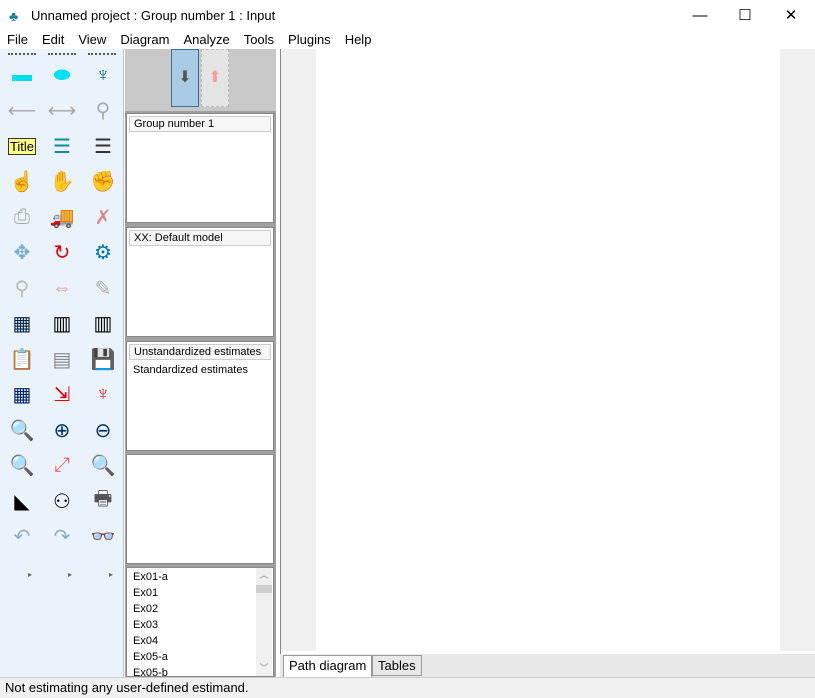  Describe the element at coordinates (200, 593) in the screenshot. I see `file-item: Ex01` at that location.